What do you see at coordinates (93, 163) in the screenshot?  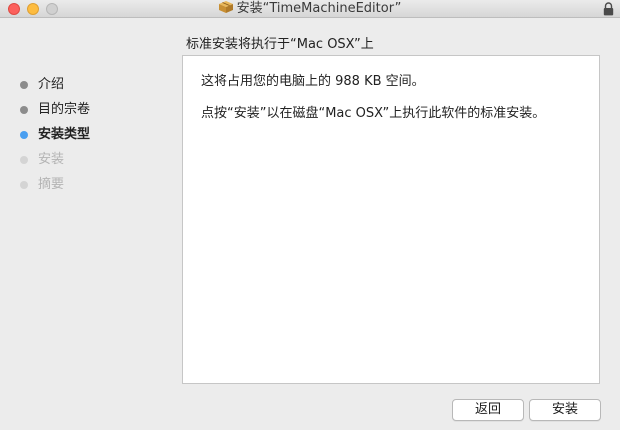 I see `step-install: 安装` at bounding box center [93, 163].